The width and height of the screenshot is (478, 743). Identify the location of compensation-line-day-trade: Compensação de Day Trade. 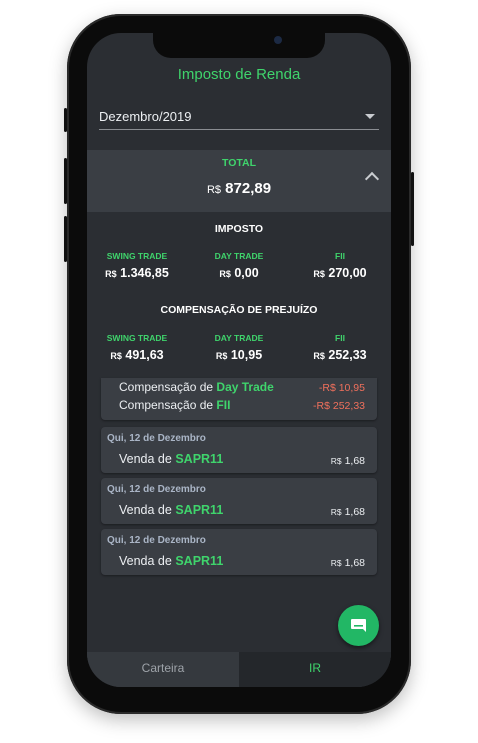
(196, 387).